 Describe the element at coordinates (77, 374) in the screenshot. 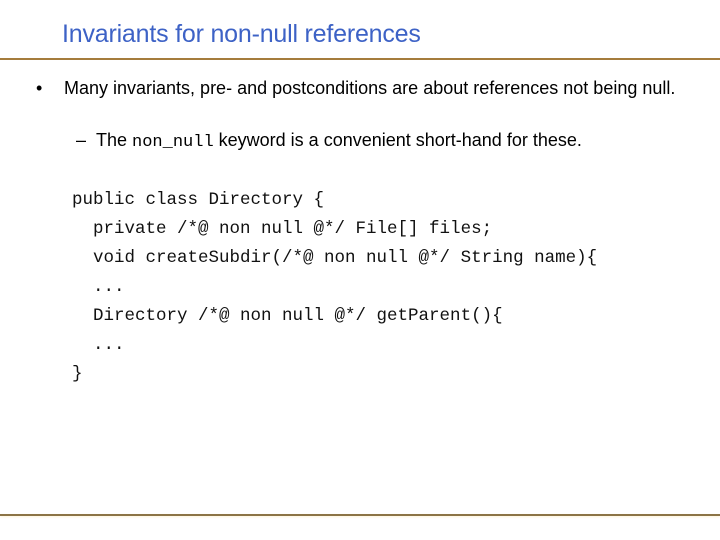

I see `code-line: }` at that location.